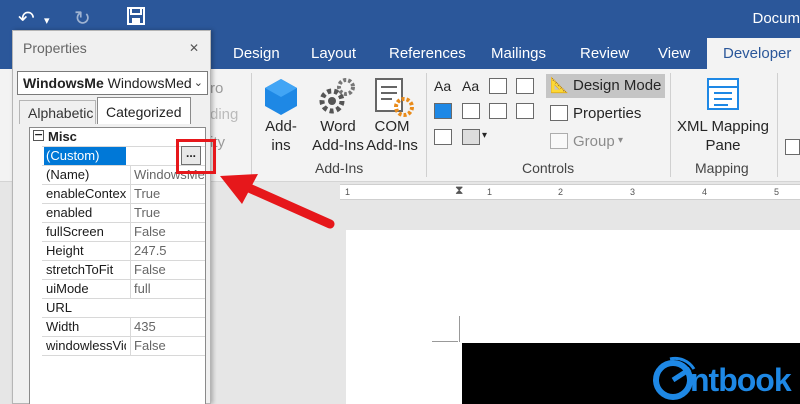 This screenshot has height=404, width=800. What do you see at coordinates (277, 201) in the screenshot?
I see `red-arrow-icon` at bounding box center [277, 201].